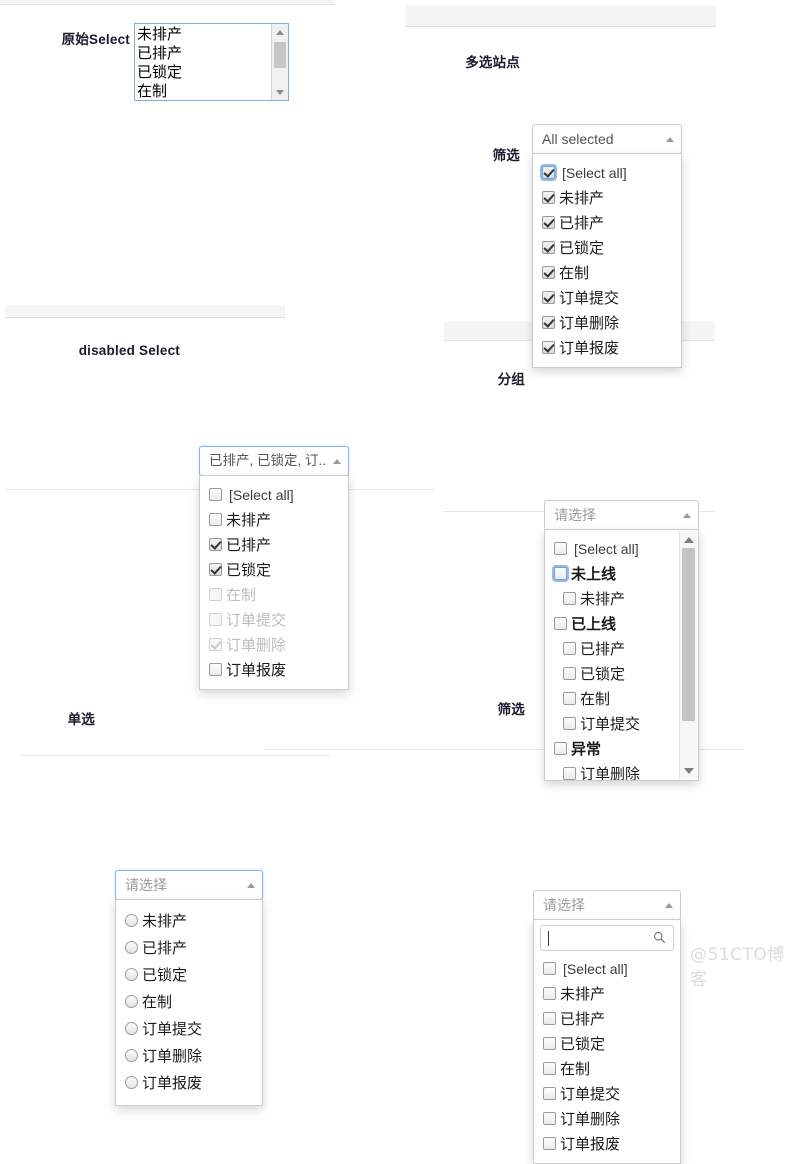 Image resolution: width=798 pixels, height=1164 pixels. Describe the element at coordinates (203, 34) in the screenshot. I see `native-option: 未排产` at that location.